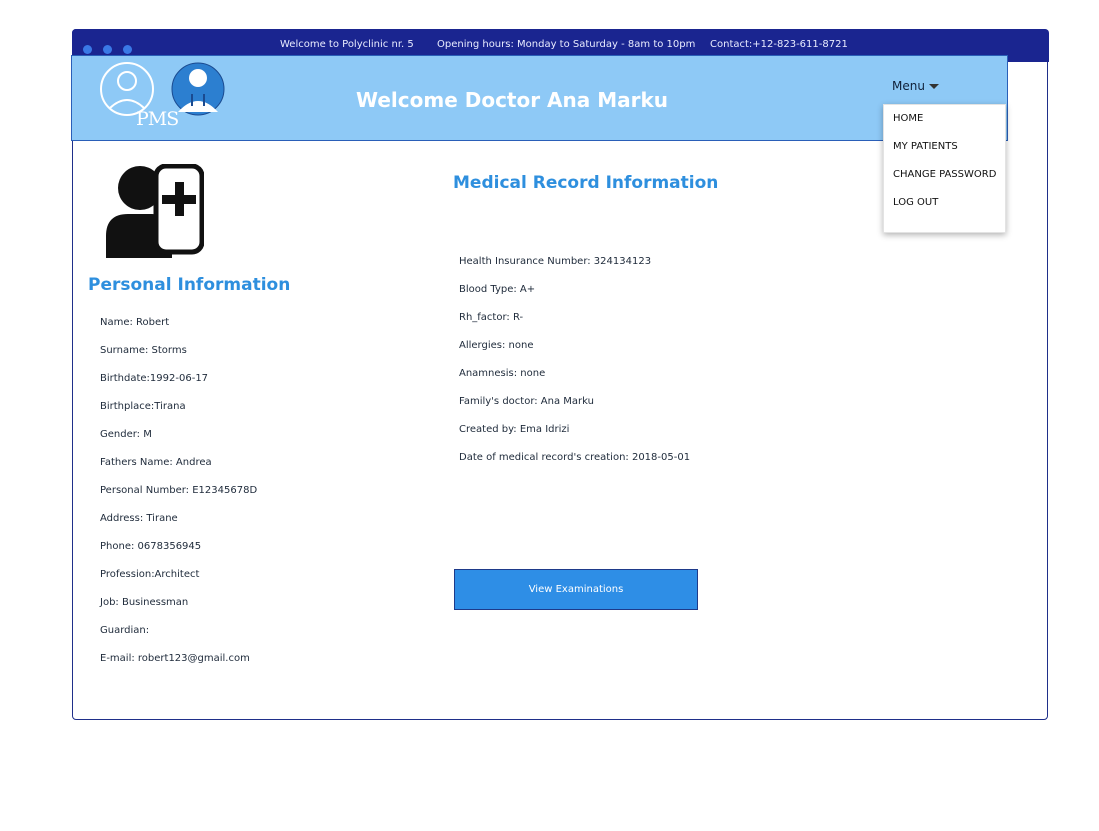  What do you see at coordinates (908, 118) in the screenshot?
I see `menu-item-home: HOME` at bounding box center [908, 118].